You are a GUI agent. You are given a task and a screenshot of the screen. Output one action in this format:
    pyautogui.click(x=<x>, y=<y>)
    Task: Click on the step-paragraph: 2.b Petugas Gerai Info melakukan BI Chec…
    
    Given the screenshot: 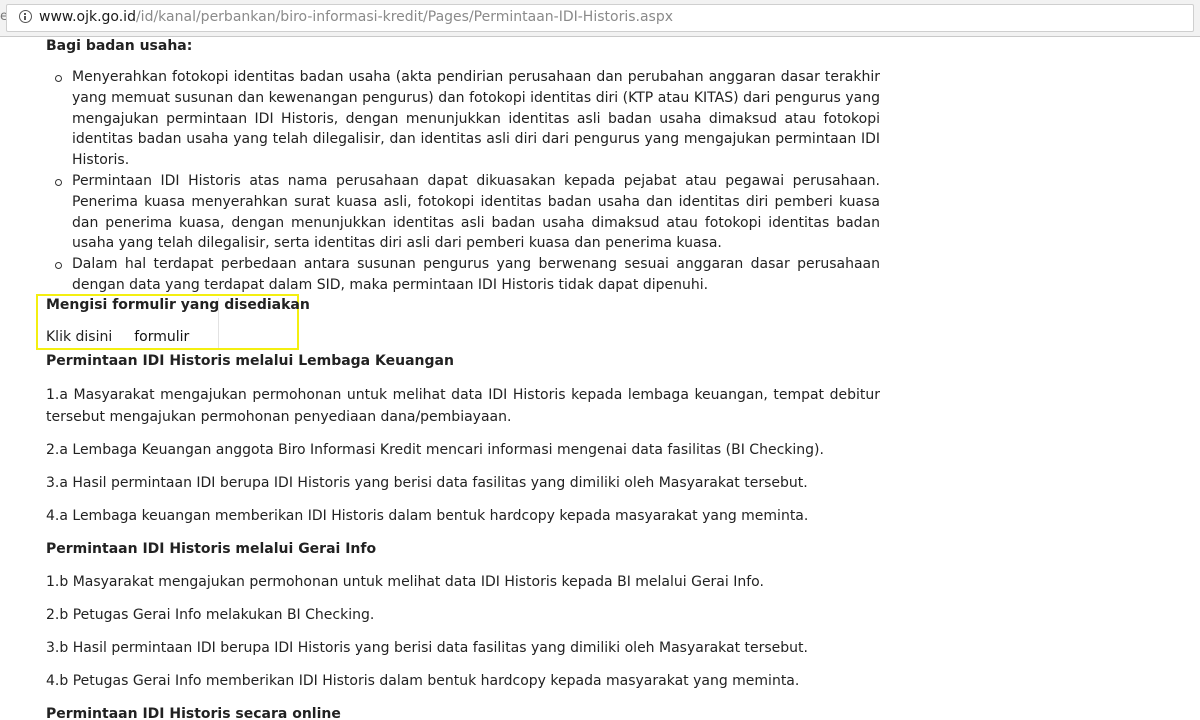 What is the action you would take?
    pyautogui.click(x=210, y=615)
    